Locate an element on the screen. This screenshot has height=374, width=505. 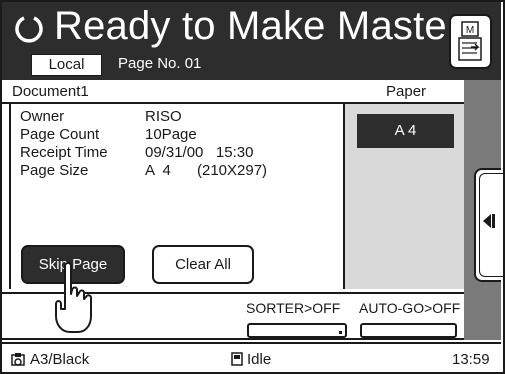
clock-time: 13:59 is located at coordinates (471, 359).